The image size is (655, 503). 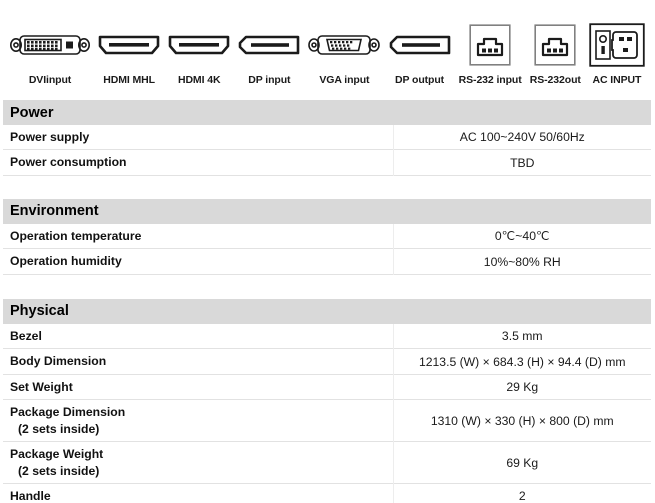 I want to click on spec-label-cell: Power consumption, so click(x=198, y=162).